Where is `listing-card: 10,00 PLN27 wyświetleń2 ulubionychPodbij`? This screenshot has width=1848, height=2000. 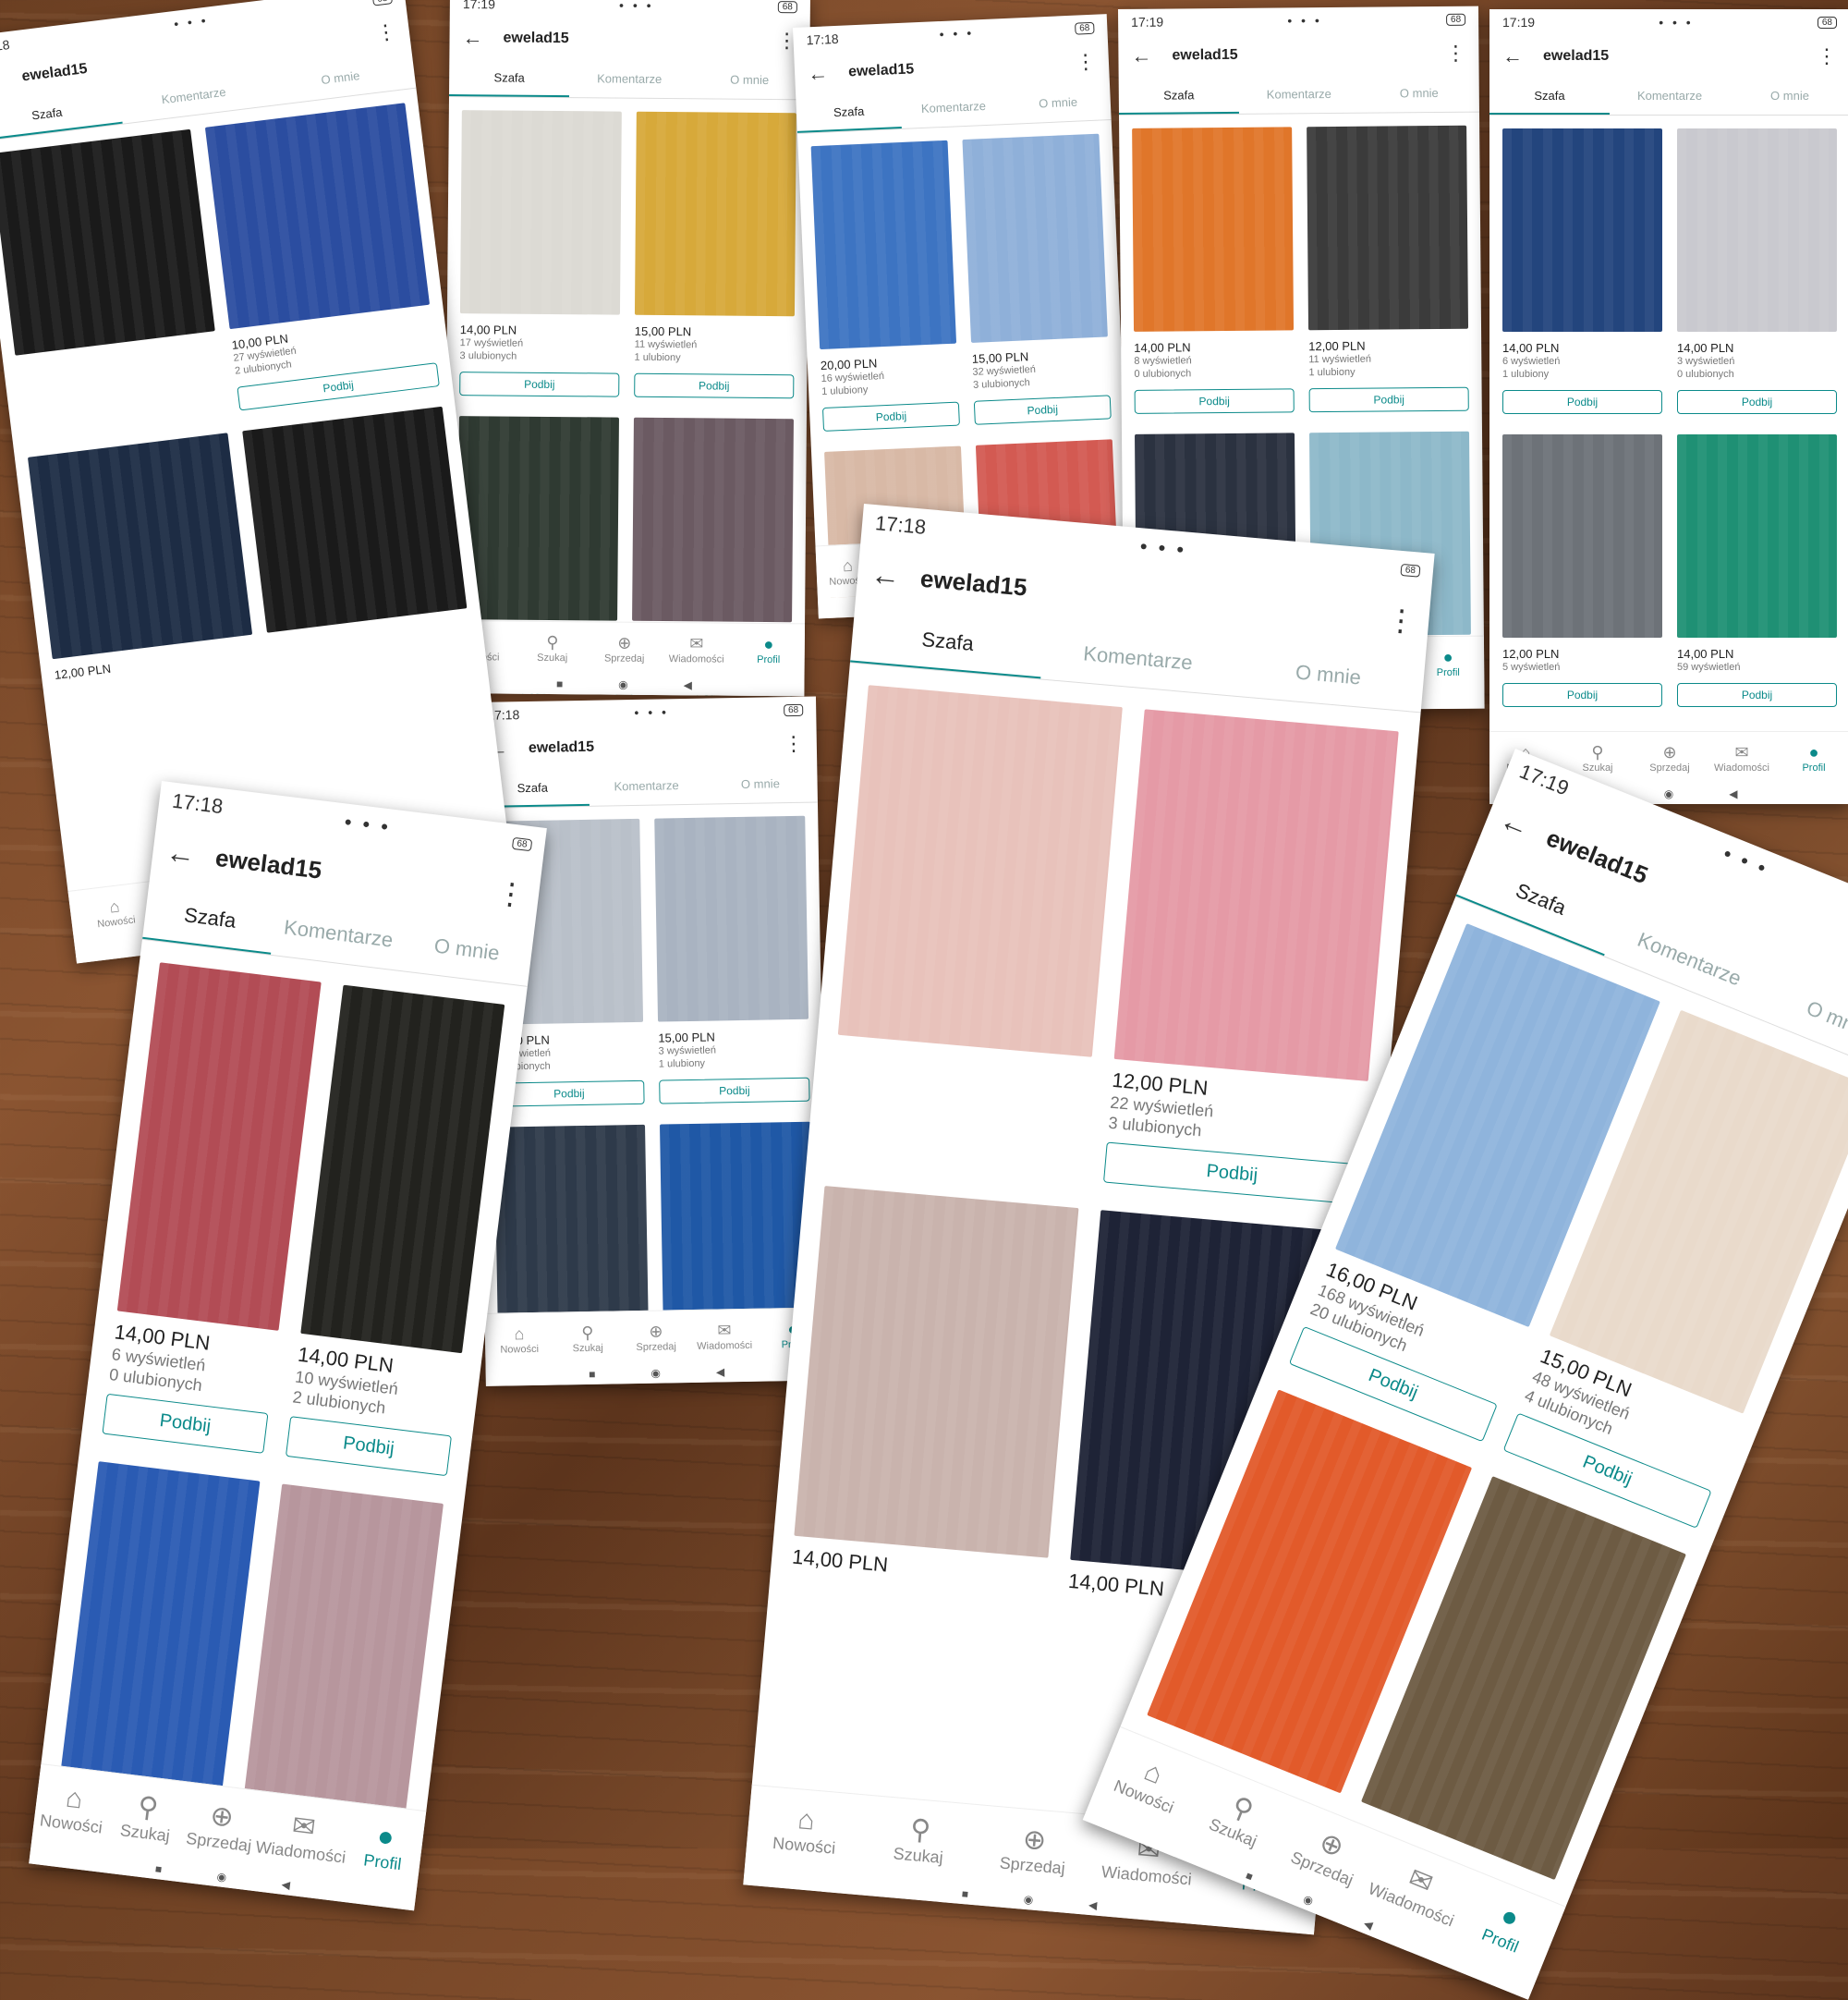 listing-card: 10,00 PLN27 wyświetleń2 ulubionychPodbij is located at coordinates (323, 259).